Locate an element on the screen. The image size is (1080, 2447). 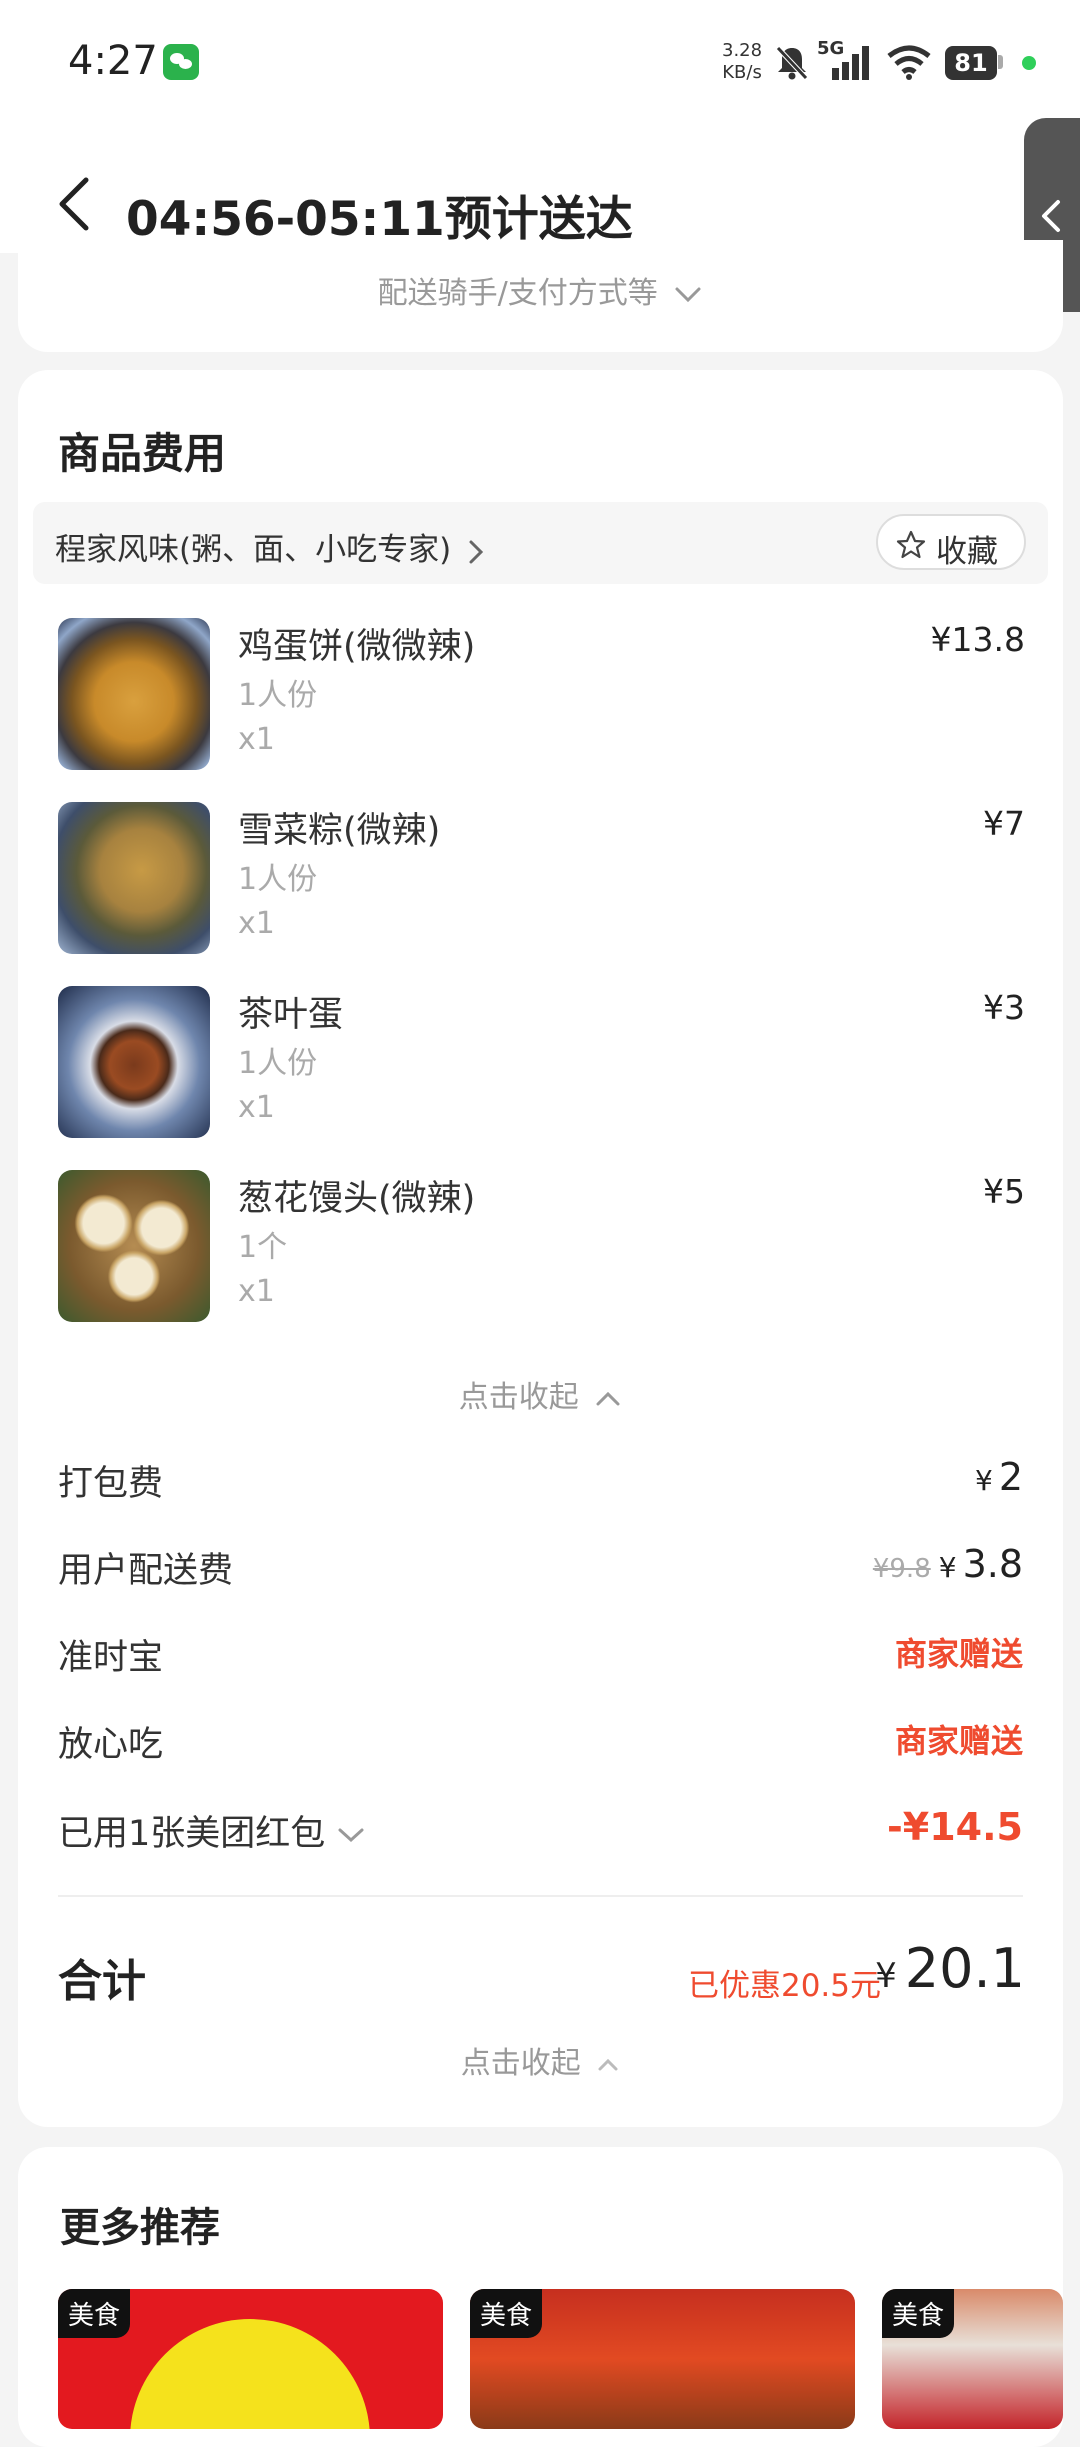
item-price: ¥7 is located at coordinates (1004, 823).